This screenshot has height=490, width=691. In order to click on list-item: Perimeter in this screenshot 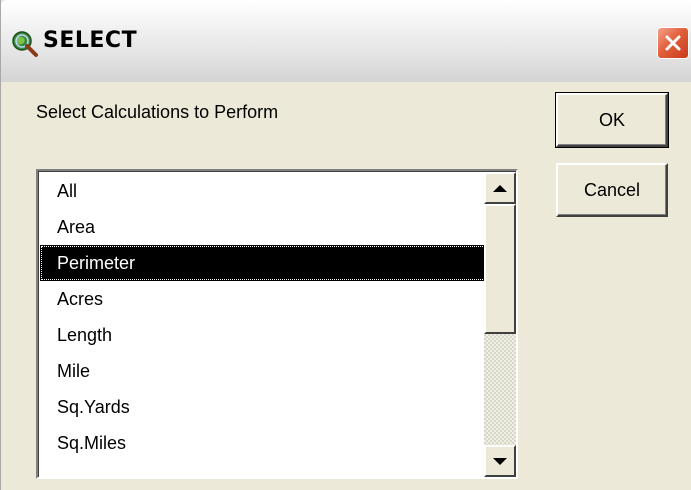, I will do `click(263, 263)`.